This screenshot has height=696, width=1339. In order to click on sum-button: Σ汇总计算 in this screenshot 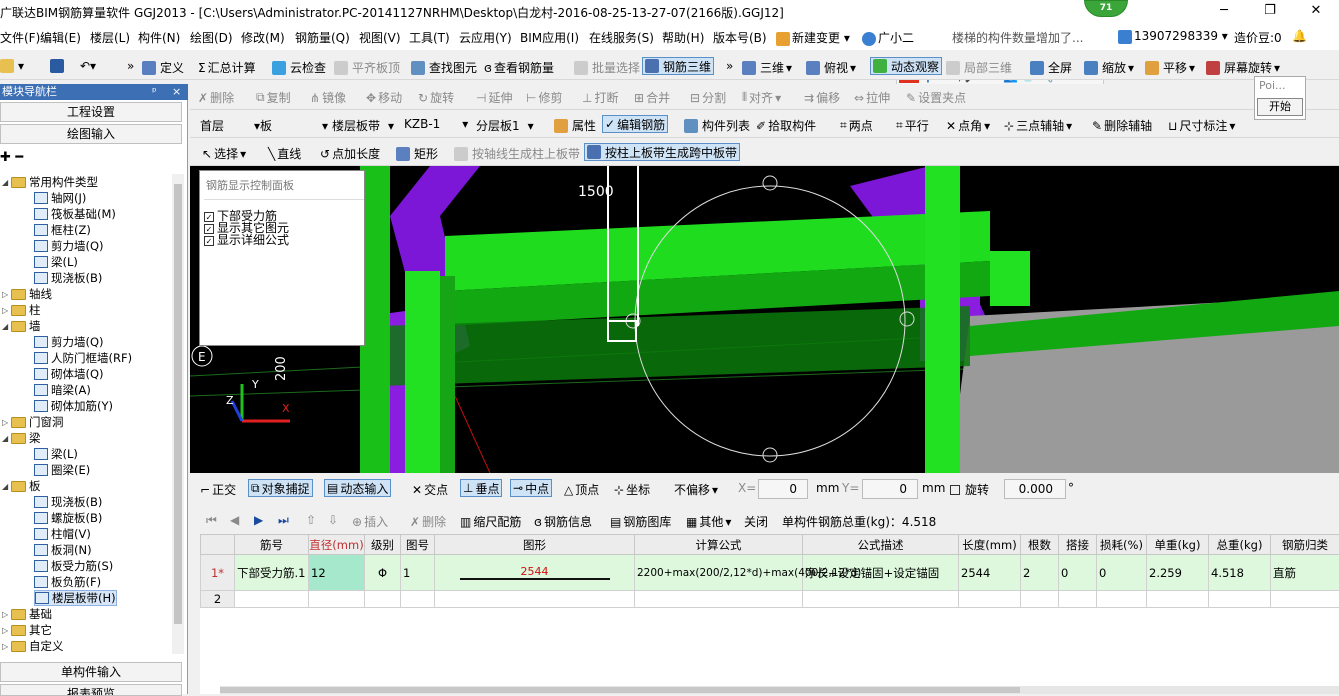, I will do `click(227, 67)`.